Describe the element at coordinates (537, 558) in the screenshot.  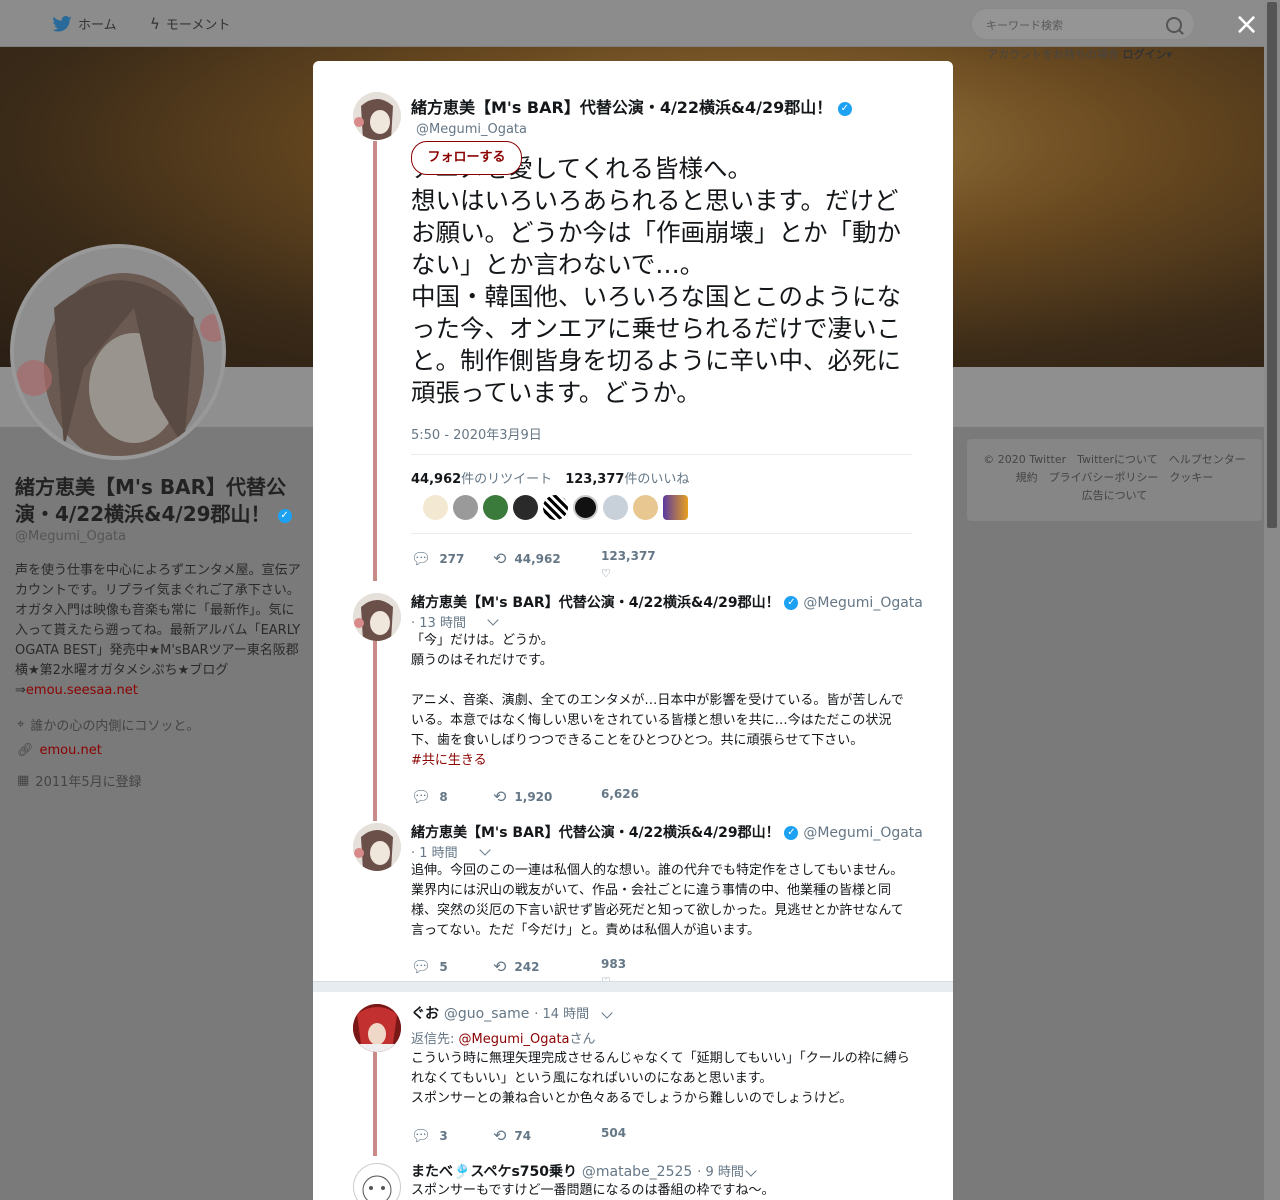
I see `retweet-count: 44,962` at that location.